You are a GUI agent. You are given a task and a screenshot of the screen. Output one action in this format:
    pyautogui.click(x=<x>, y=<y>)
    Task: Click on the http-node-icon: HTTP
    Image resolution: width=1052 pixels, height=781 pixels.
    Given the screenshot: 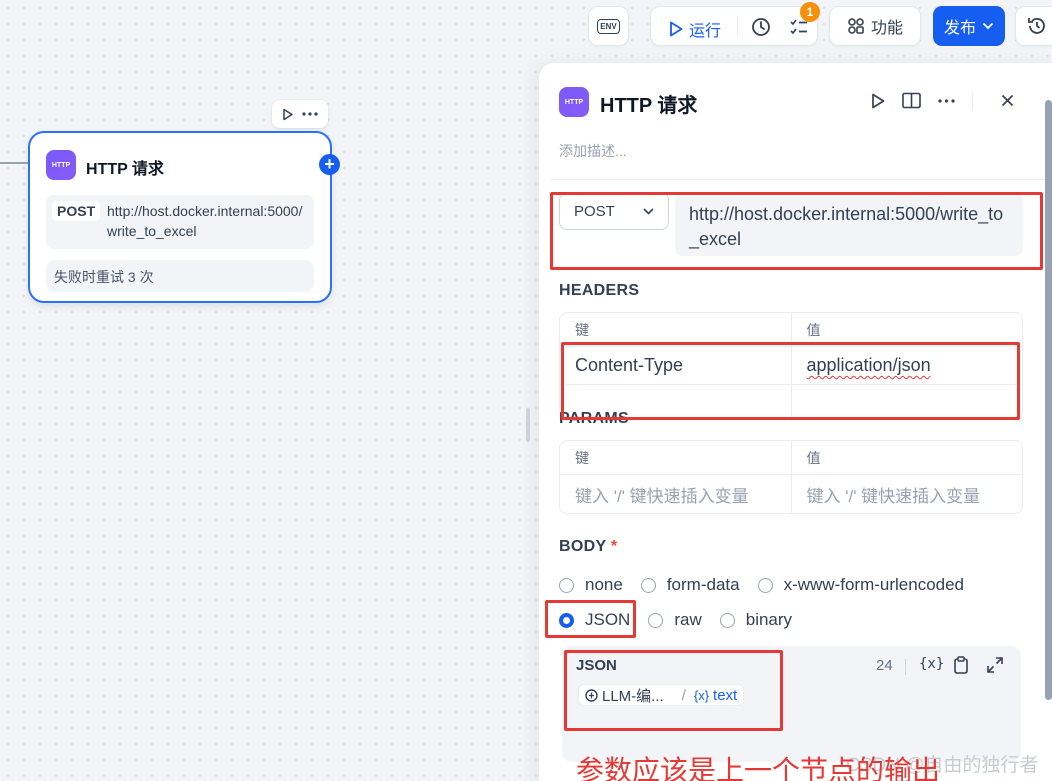 What is the action you would take?
    pyautogui.click(x=61, y=165)
    